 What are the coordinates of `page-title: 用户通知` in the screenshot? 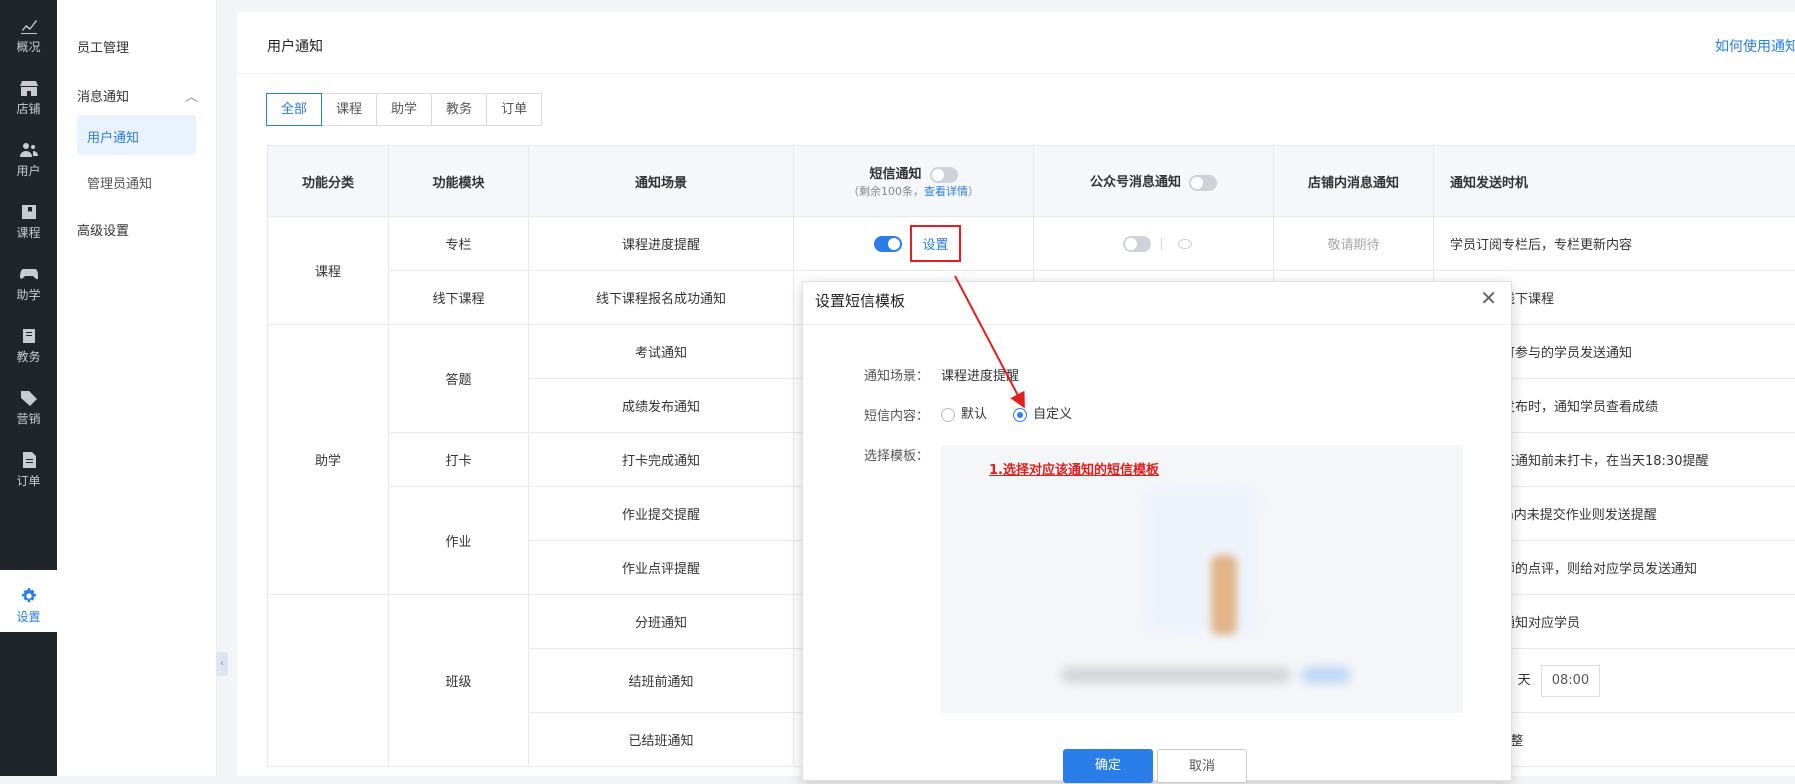 It's located at (295, 46).